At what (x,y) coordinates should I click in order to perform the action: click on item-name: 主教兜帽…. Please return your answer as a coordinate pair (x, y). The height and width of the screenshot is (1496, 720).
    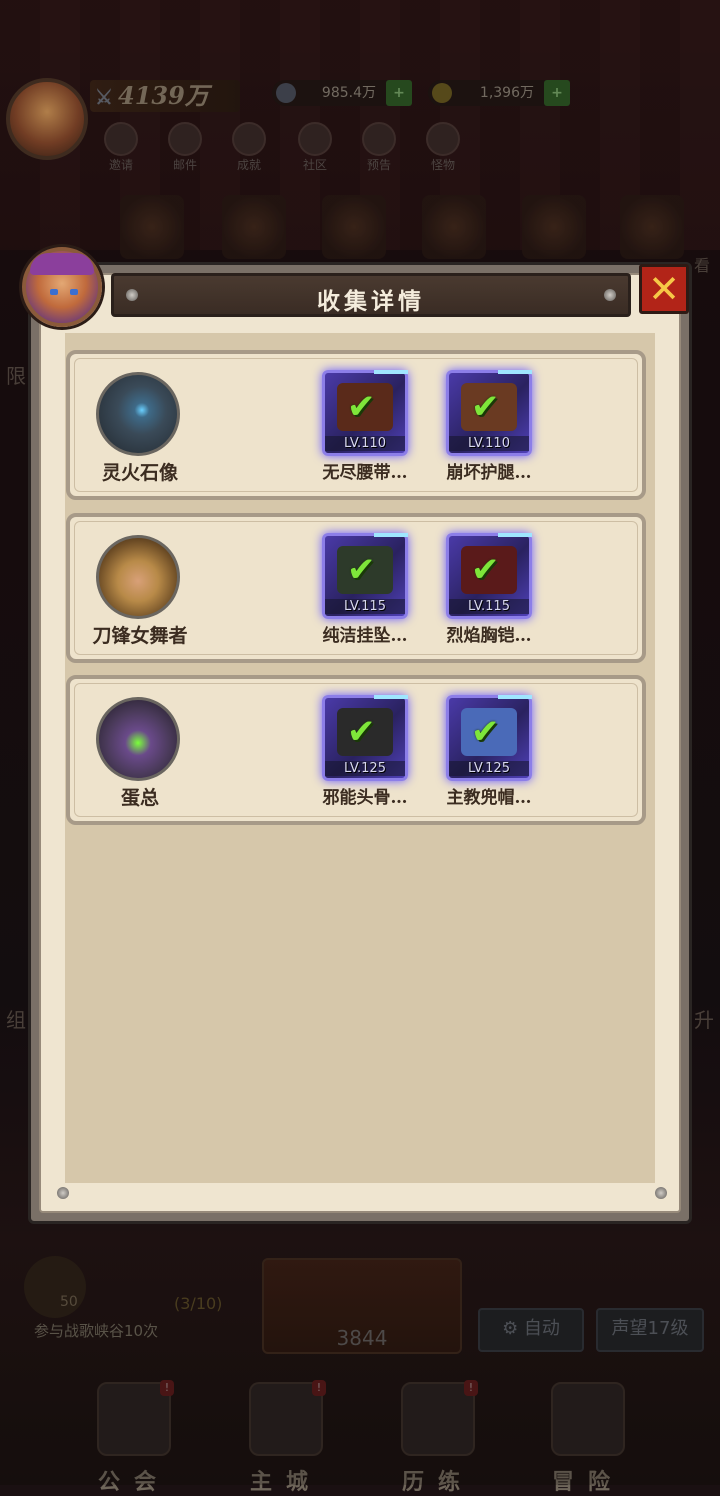
    Looking at the image, I should click on (489, 798).